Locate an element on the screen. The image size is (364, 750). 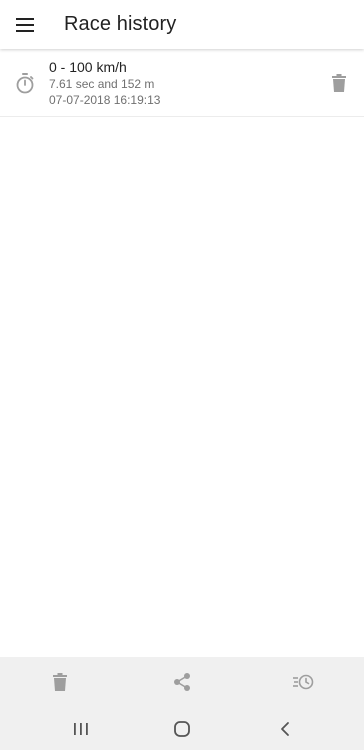
home-icon is located at coordinates (182, 729).